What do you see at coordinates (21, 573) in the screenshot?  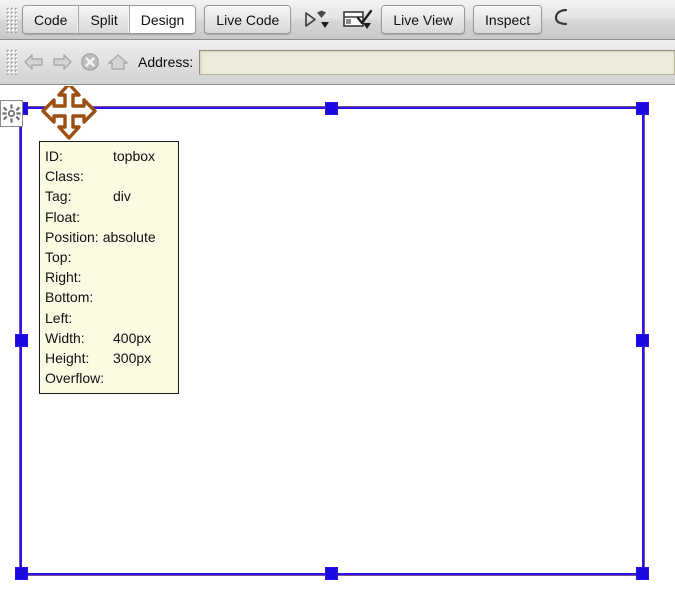 I see `resize-handle-bottom-left` at bounding box center [21, 573].